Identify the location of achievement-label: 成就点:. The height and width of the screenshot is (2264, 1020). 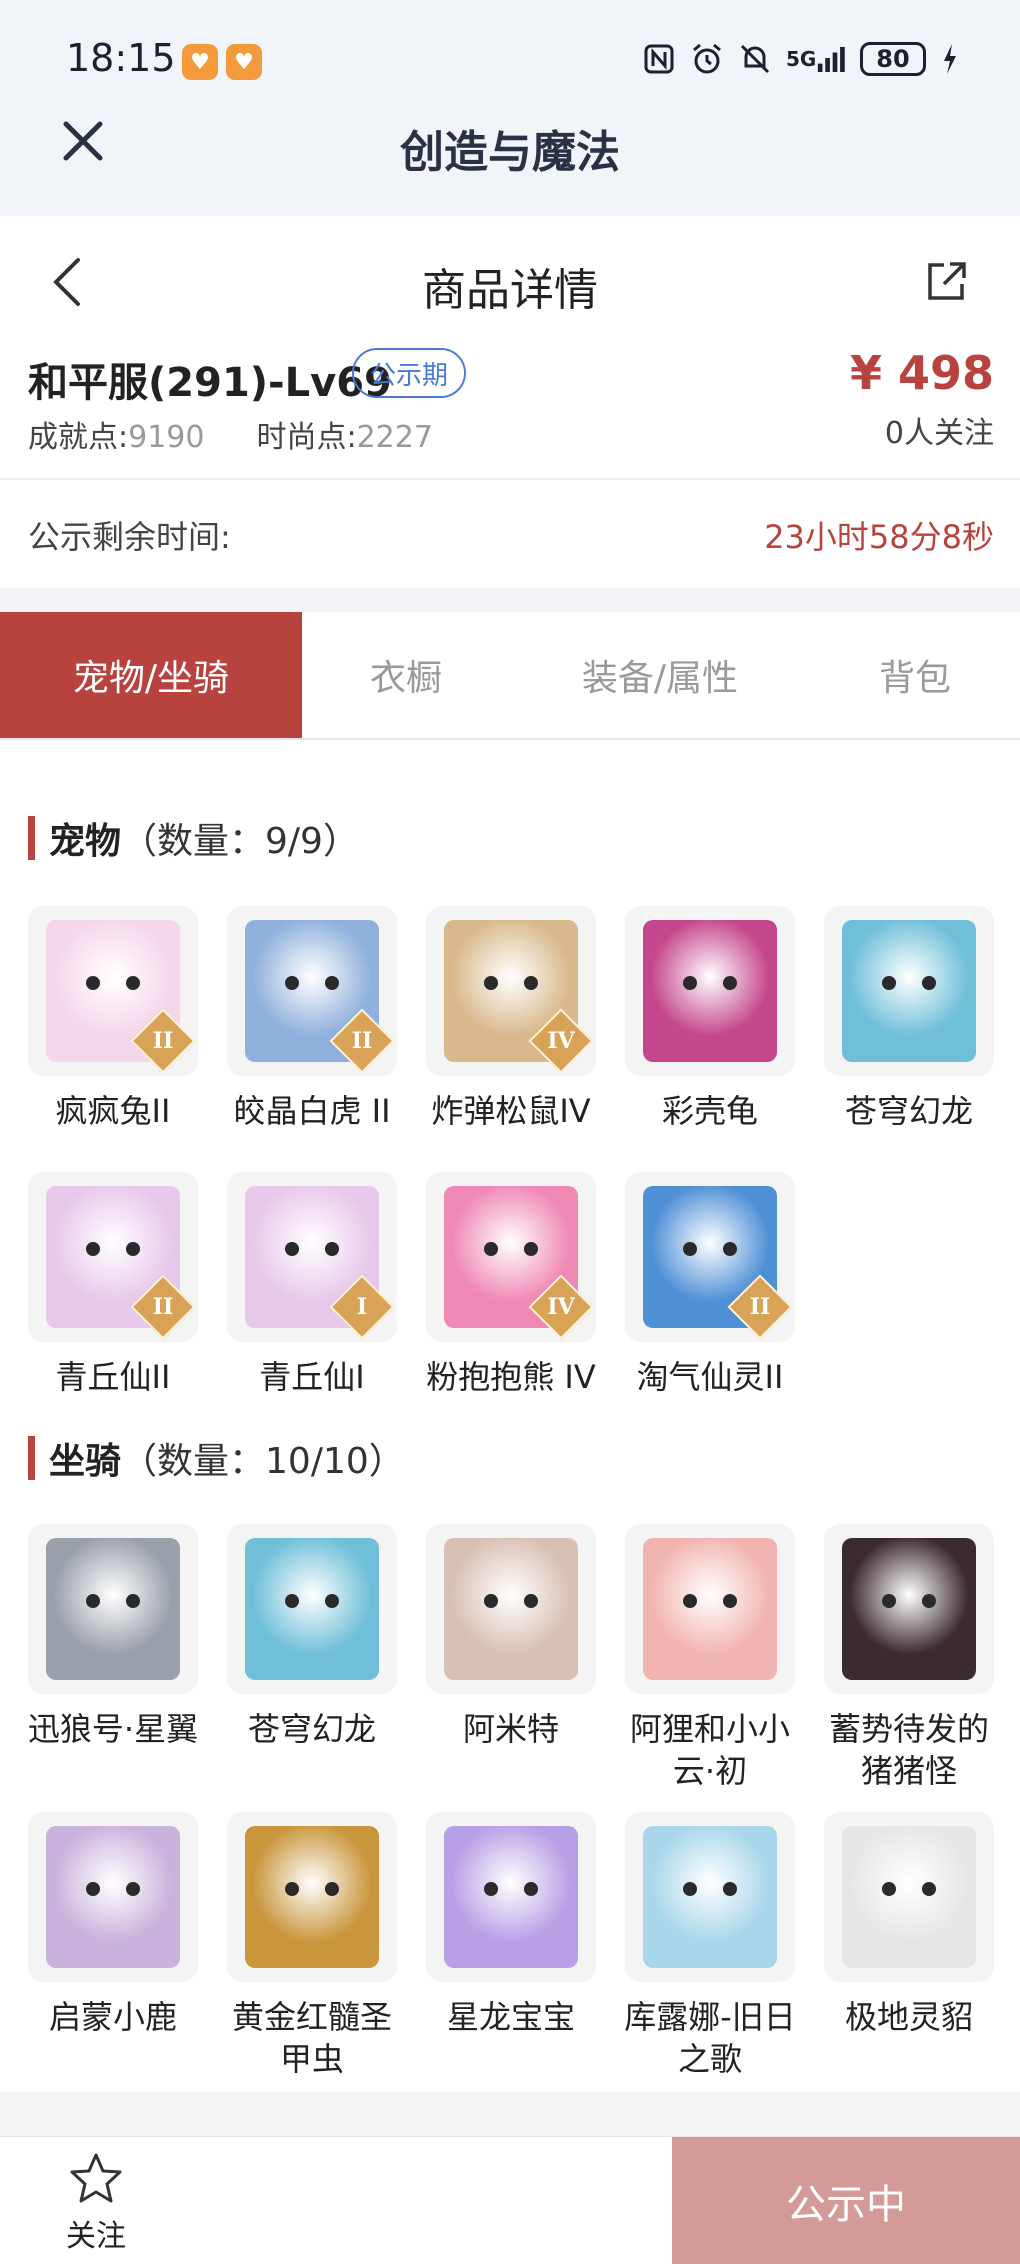
(78, 437).